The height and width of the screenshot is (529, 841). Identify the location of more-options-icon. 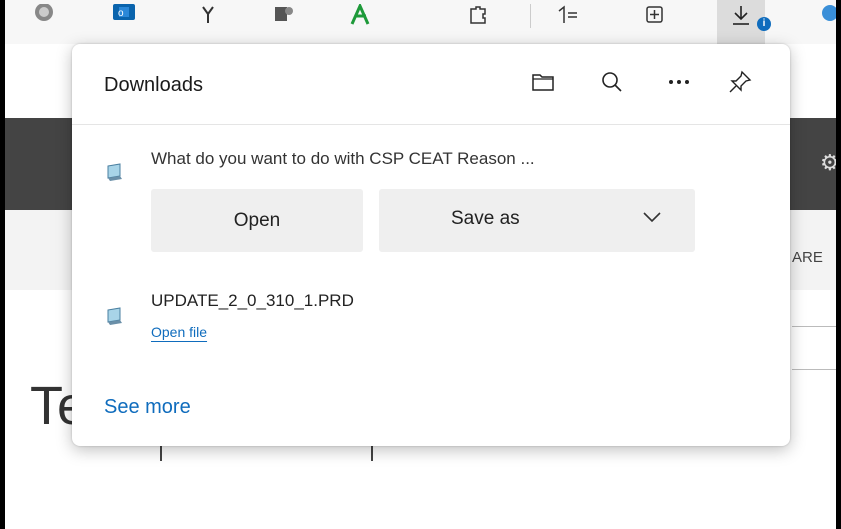
(679, 82).